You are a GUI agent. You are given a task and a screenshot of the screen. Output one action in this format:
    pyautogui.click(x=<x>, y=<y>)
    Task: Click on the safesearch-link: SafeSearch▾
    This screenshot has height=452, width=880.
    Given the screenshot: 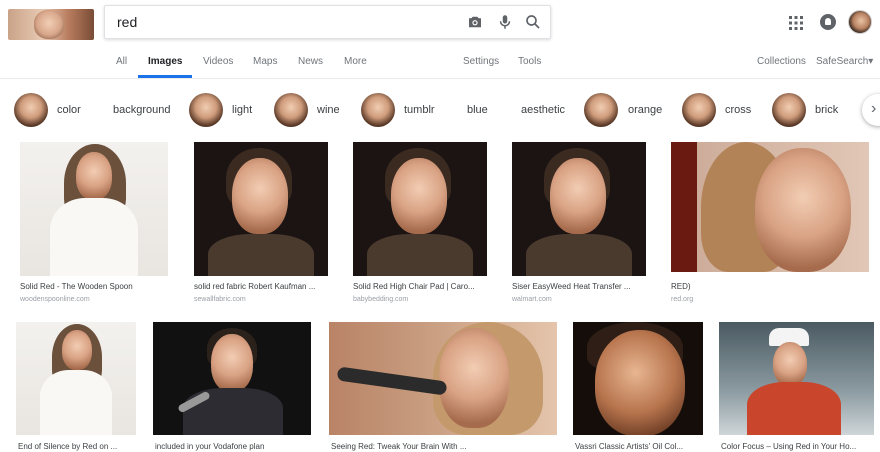 What is the action you would take?
    pyautogui.click(x=844, y=64)
    